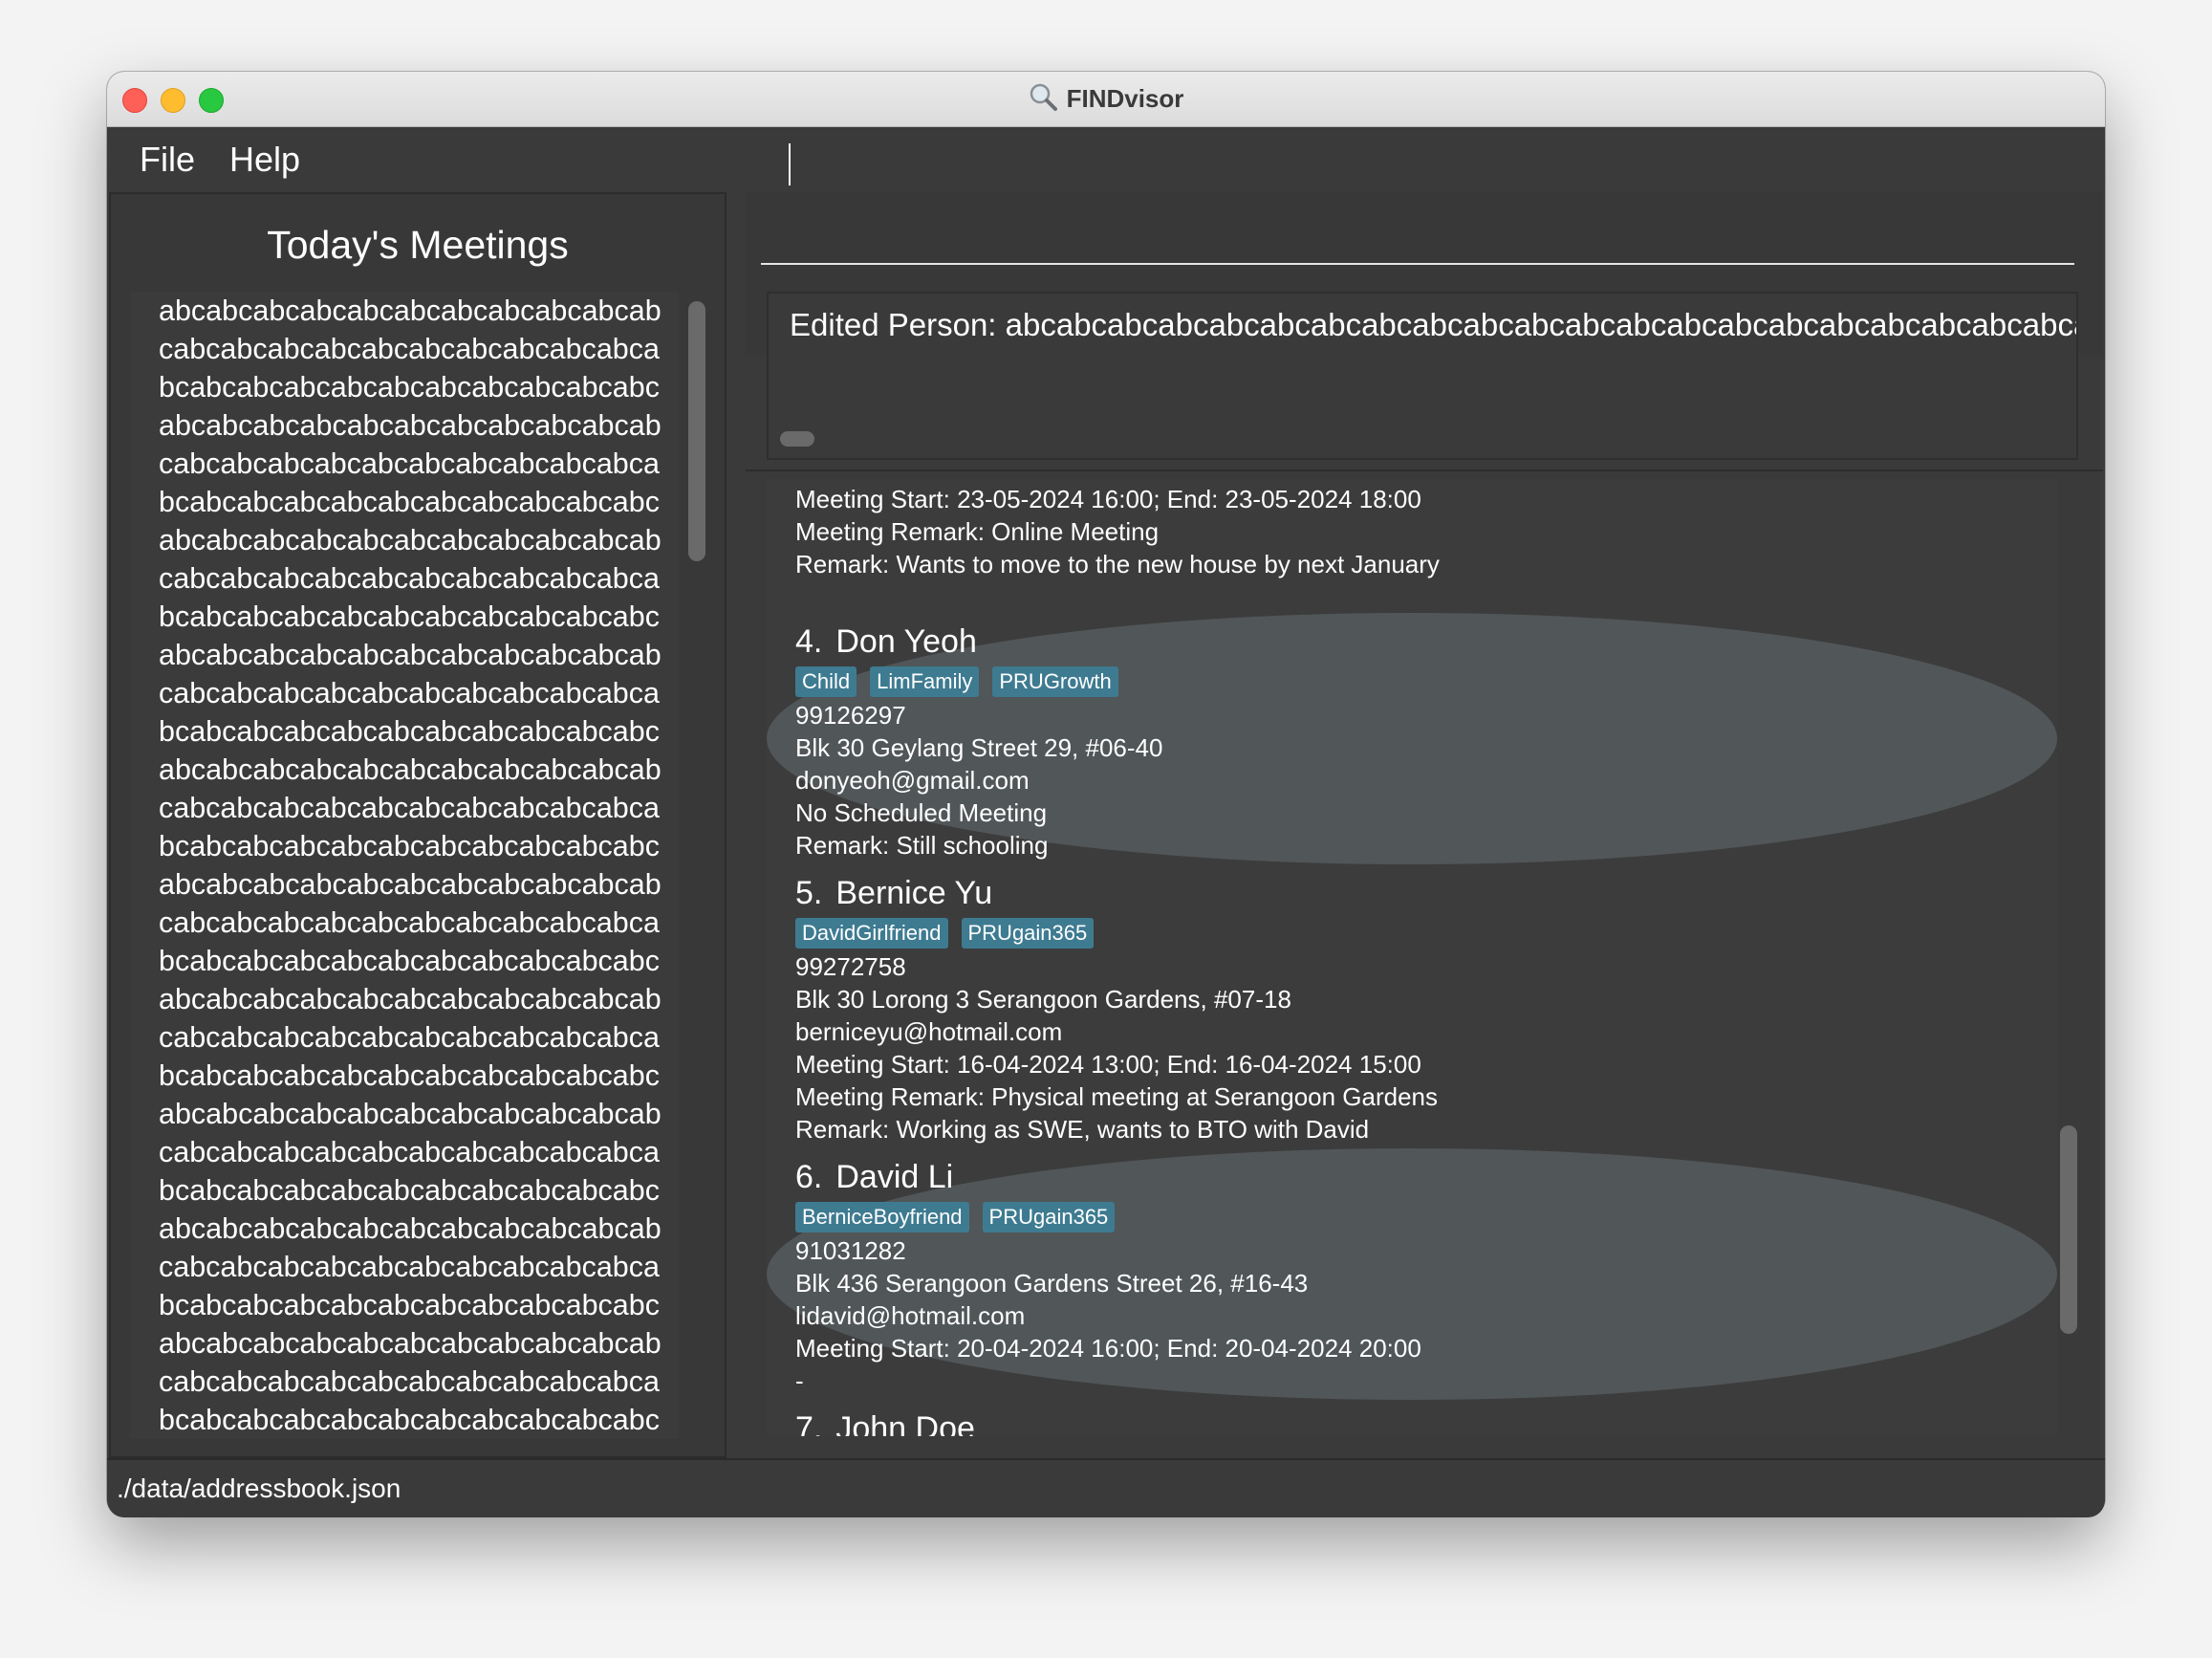 The image size is (2212, 1658). What do you see at coordinates (851, 966) in the screenshot?
I see `phone-number: 99272758` at bounding box center [851, 966].